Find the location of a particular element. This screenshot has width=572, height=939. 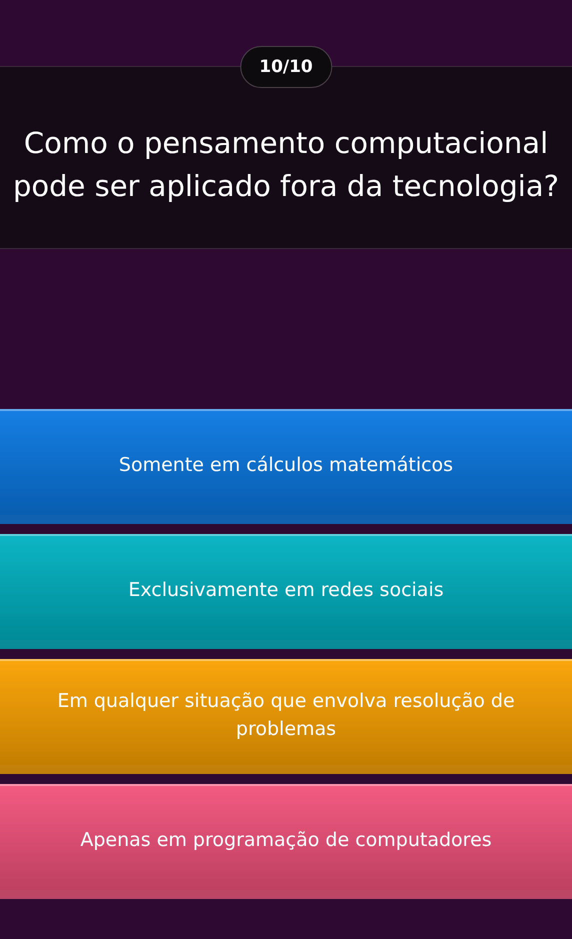

question-text: Como o pensamento computacional pode ser aplicado fora da tecnologia? is located at coordinates (286, 164).